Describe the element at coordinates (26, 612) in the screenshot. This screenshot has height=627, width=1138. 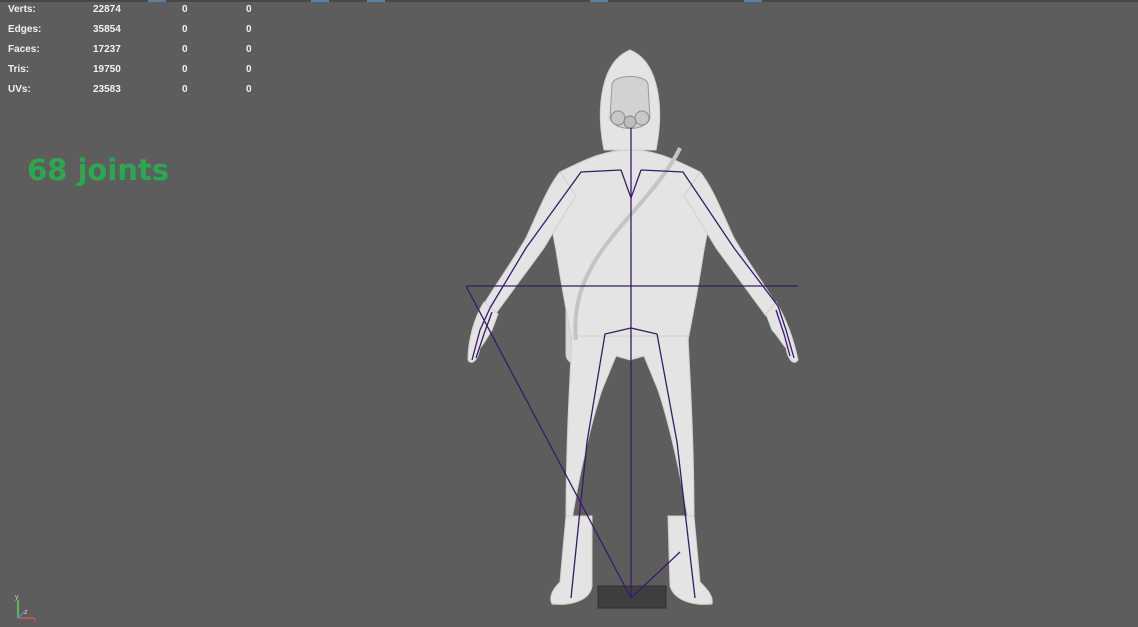
I see `axis-label-z: z` at that location.